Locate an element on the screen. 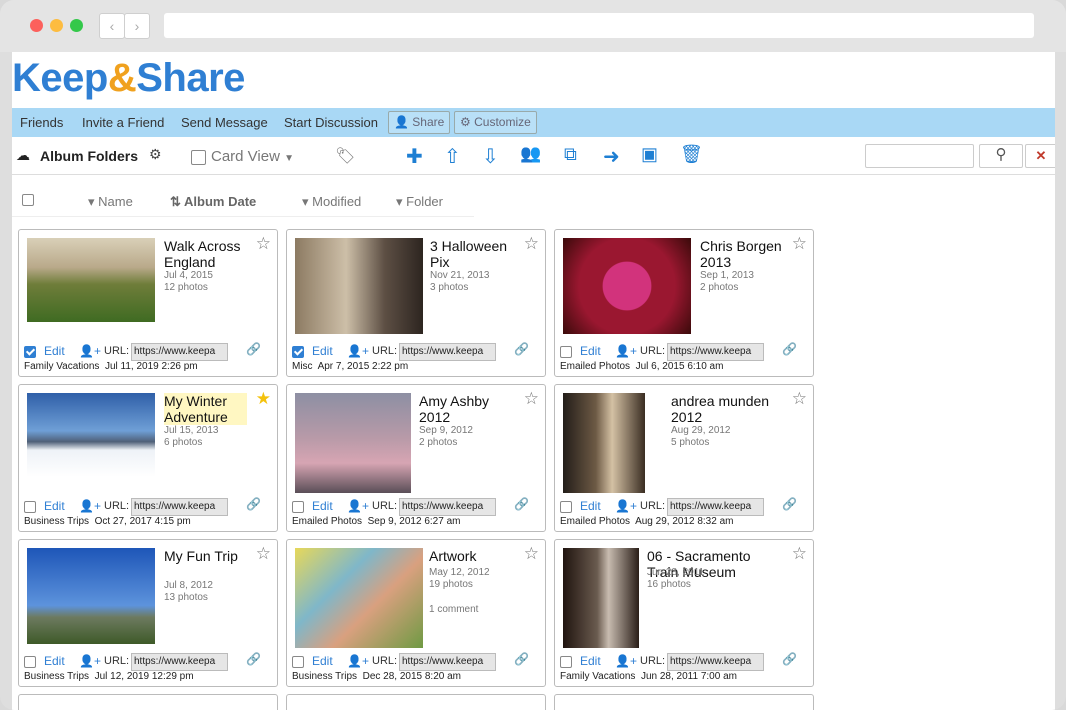  album-title: 3 Halloween Pix is located at coordinates (472, 254).